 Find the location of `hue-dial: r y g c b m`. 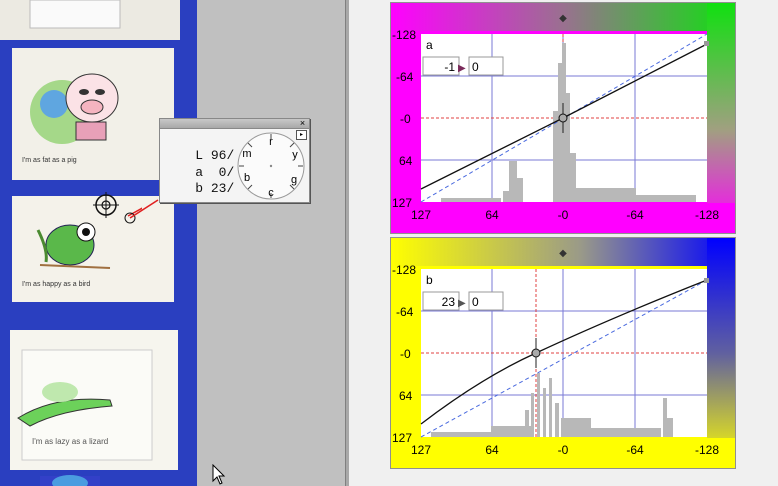

hue-dial: r y g c b m is located at coordinates (271, 166).